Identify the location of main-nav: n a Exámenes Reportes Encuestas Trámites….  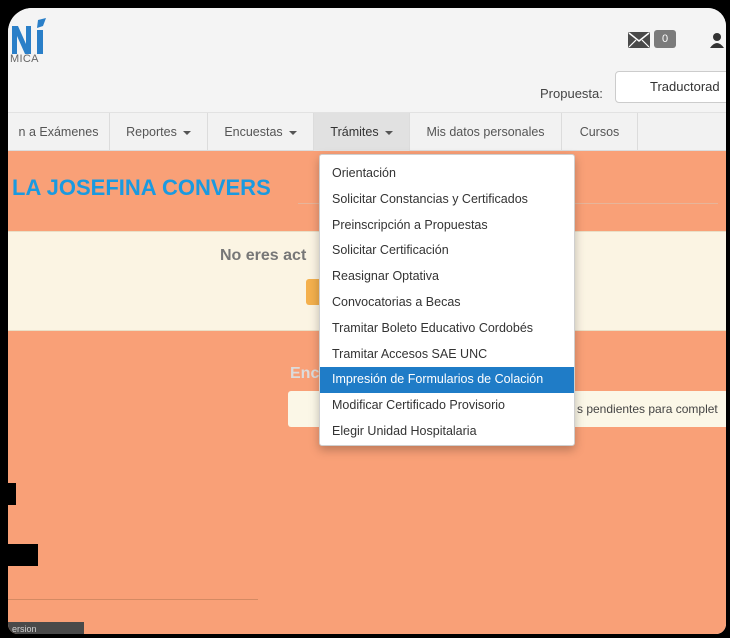
(367, 131).